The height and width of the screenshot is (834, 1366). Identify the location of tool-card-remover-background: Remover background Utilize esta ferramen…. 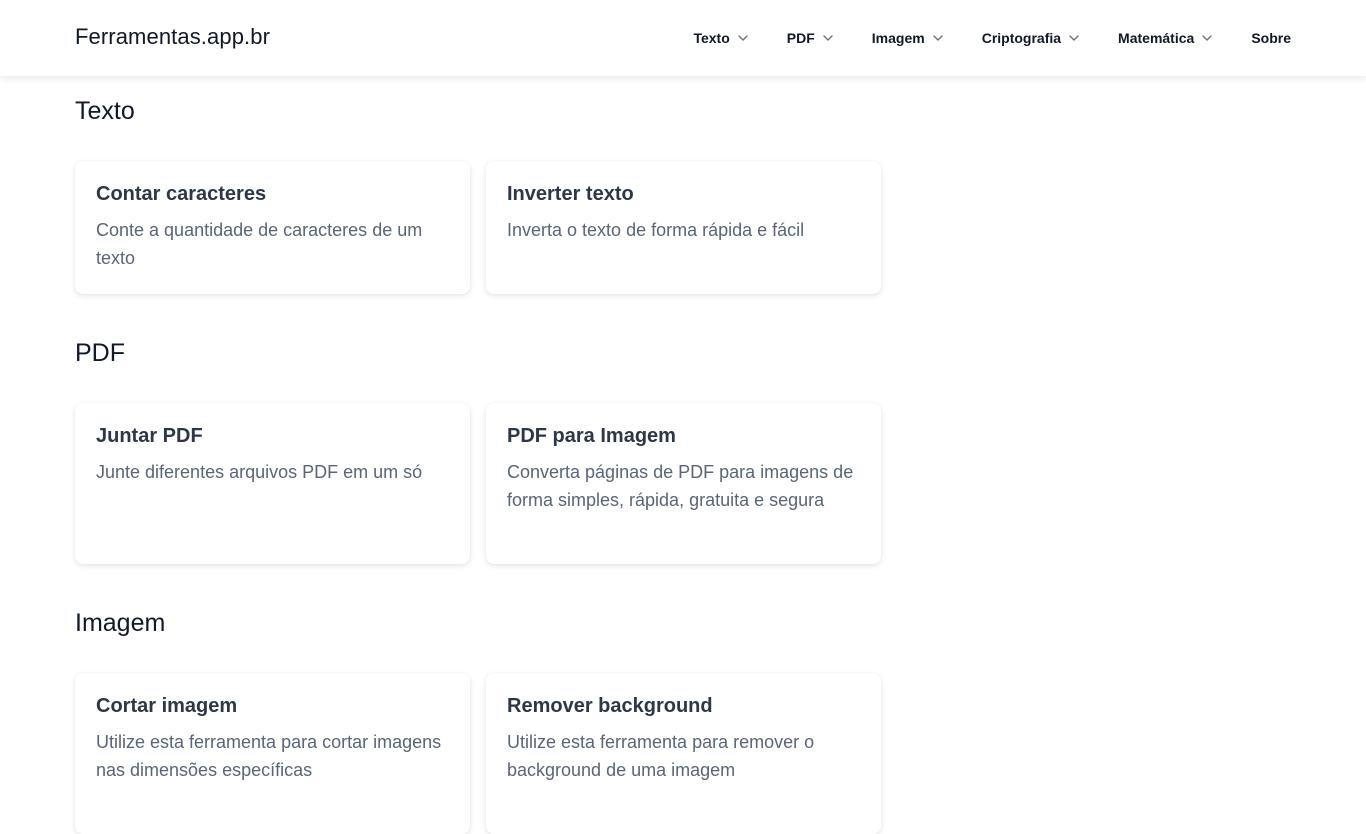
(683, 753).